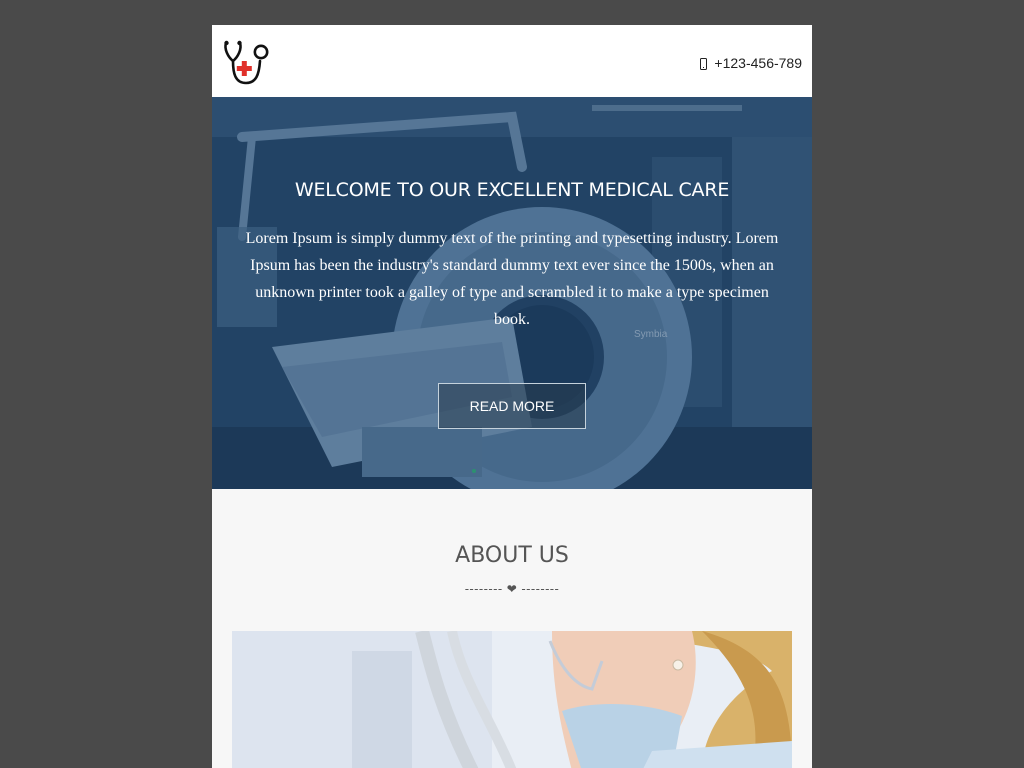  Describe the element at coordinates (704, 64) in the screenshot. I see `mobile-phone-icon` at that location.